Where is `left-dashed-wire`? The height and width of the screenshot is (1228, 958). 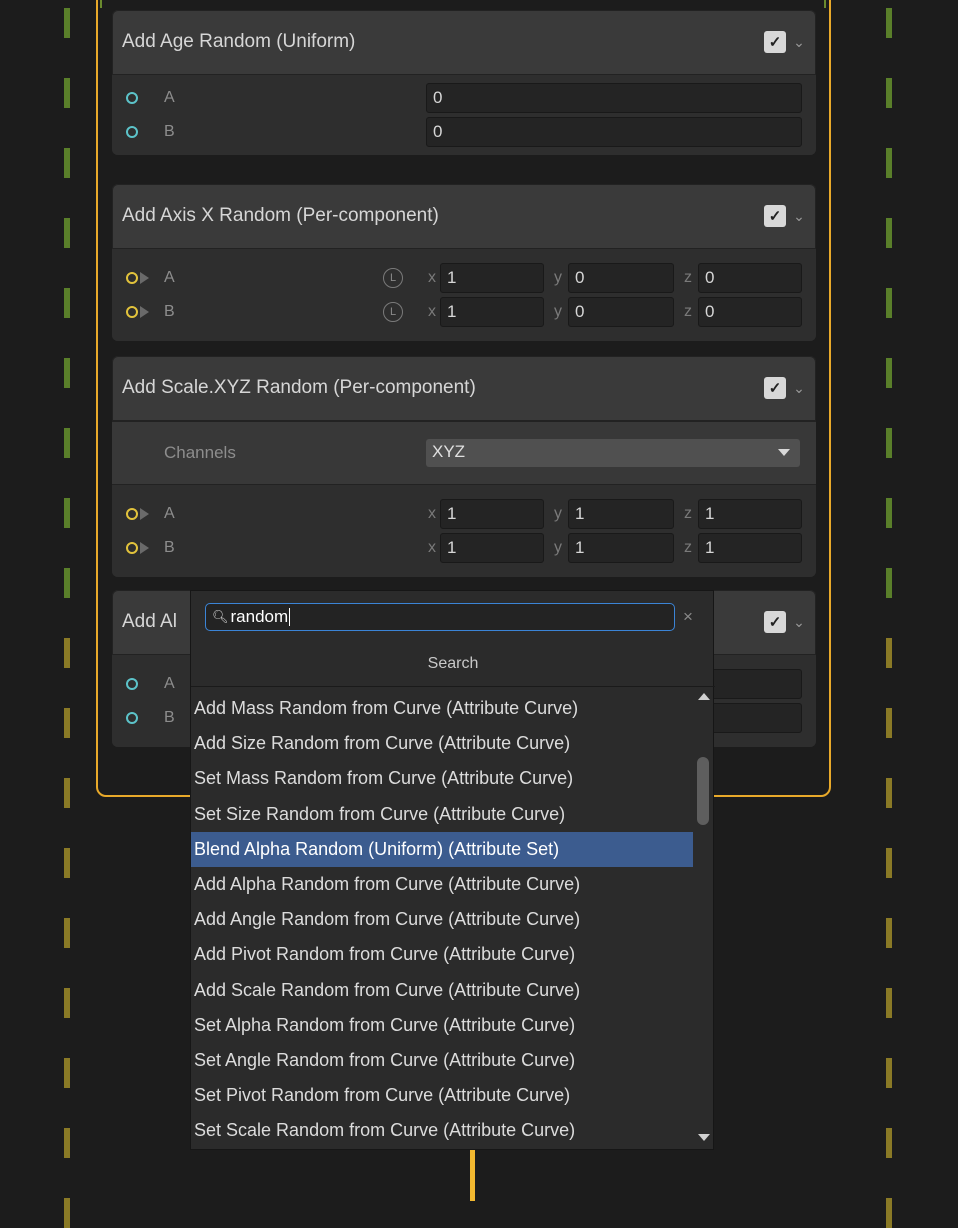 left-dashed-wire is located at coordinates (67, 614).